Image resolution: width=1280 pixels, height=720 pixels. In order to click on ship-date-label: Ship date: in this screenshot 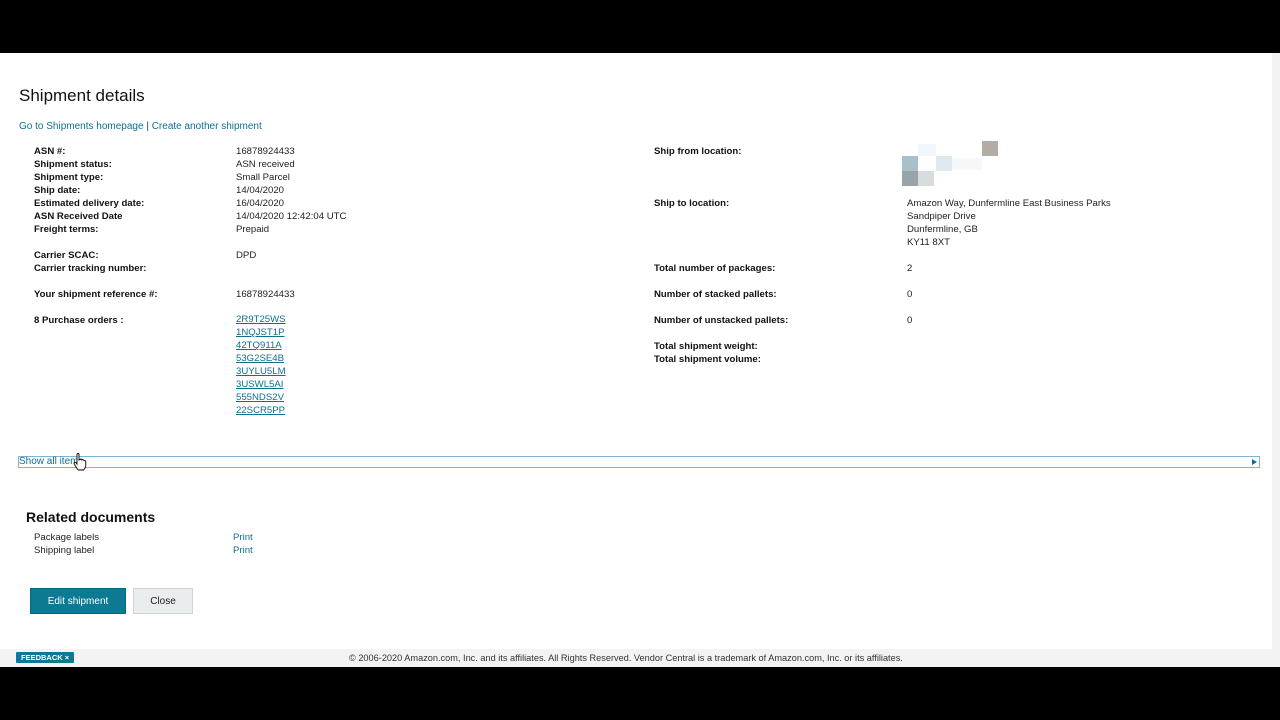, I will do `click(57, 190)`.